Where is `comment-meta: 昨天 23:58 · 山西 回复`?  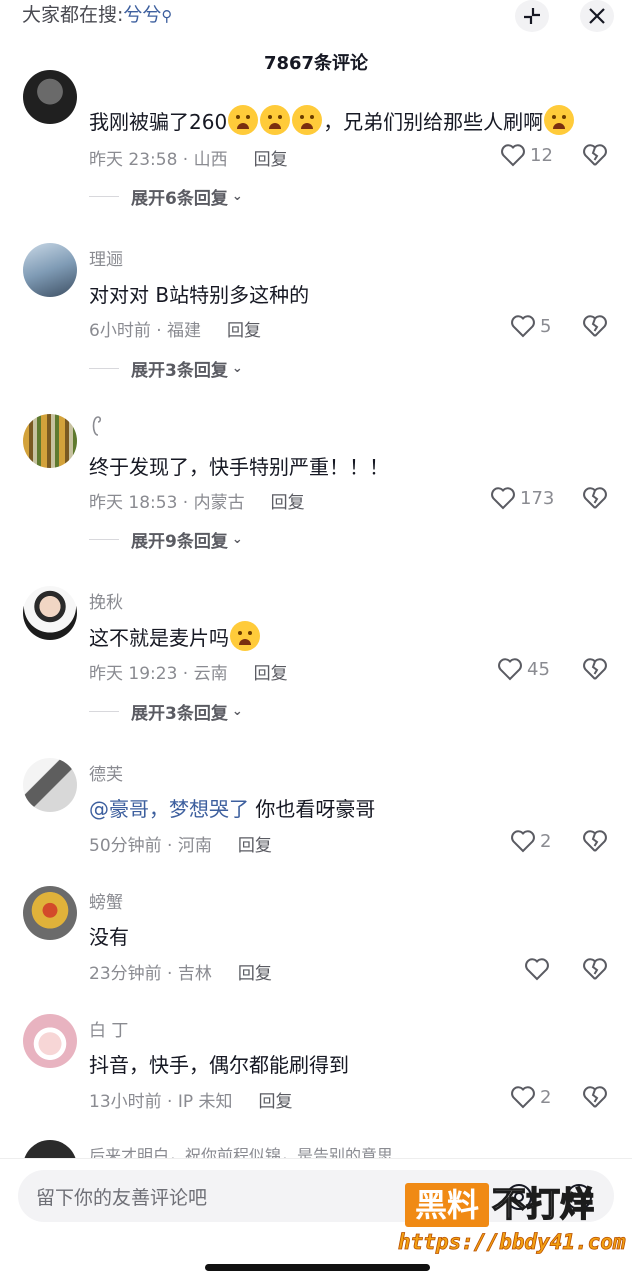 comment-meta: 昨天 23:58 · 山西 回复 is located at coordinates (188, 160).